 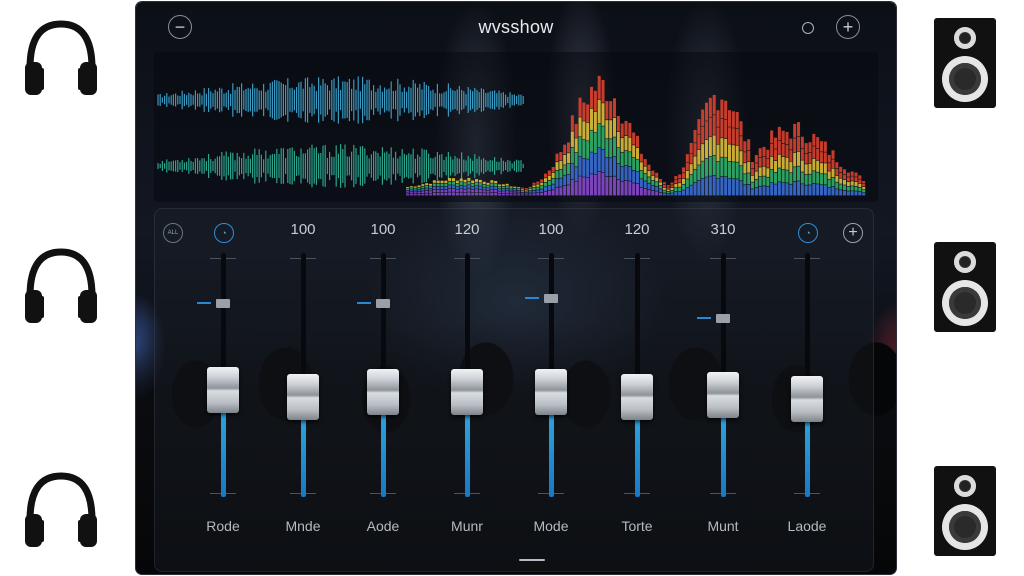 What do you see at coordinates (723, 229) in the screenshot?
I see `channel-value: 310` at bounding box center [723, 229].